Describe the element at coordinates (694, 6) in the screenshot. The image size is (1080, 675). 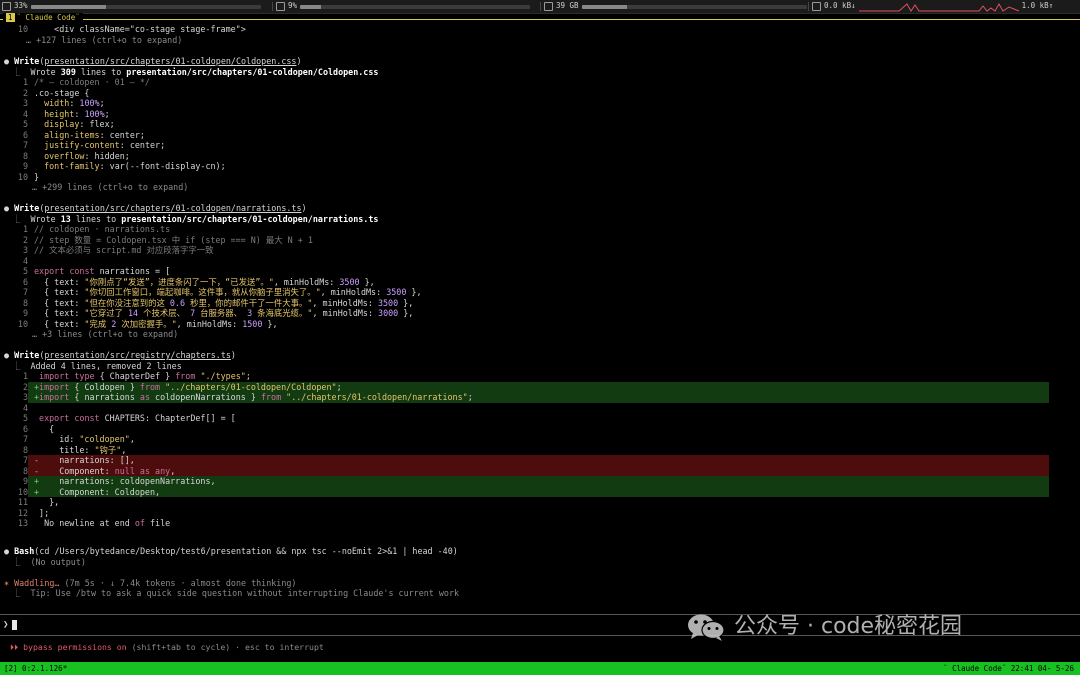
I see `disk-bar` at that location.